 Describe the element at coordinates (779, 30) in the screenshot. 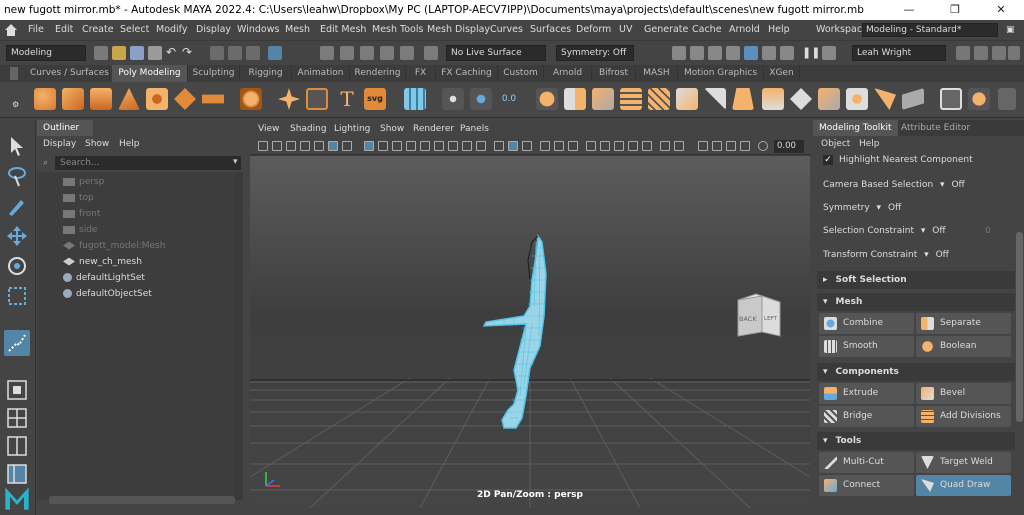

I see `menu-help: Help` at that location.